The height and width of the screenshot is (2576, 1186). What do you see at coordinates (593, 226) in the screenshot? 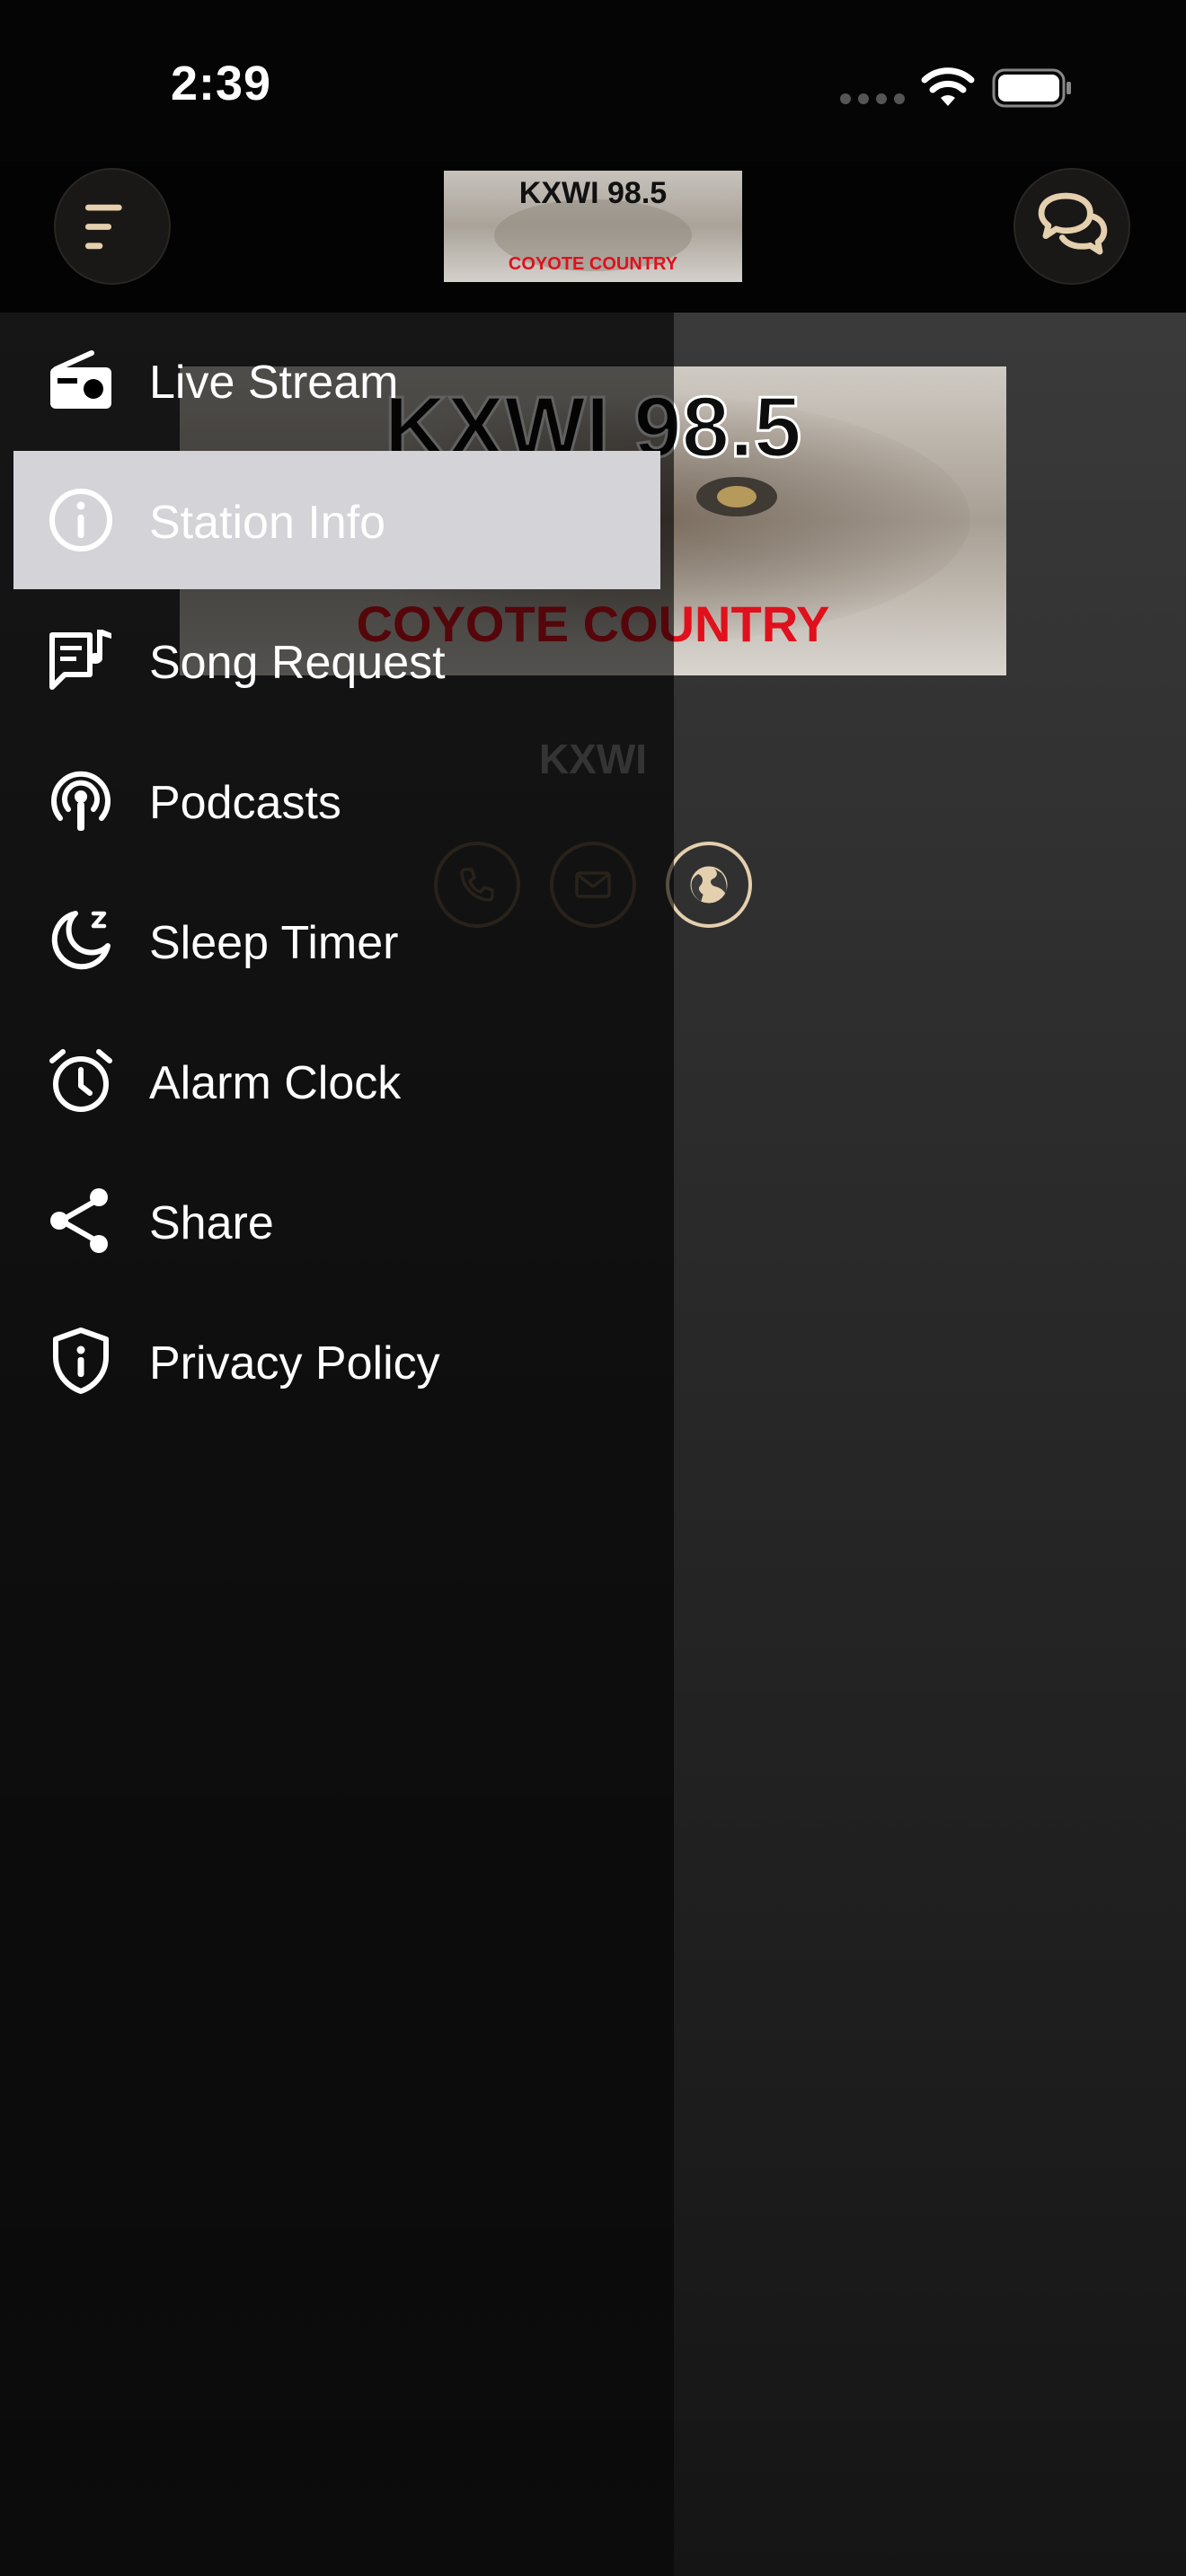
I see `station-logo-header: KXWI 98.5 COYOTE COUNTRY` at bounding box center [593, 226].